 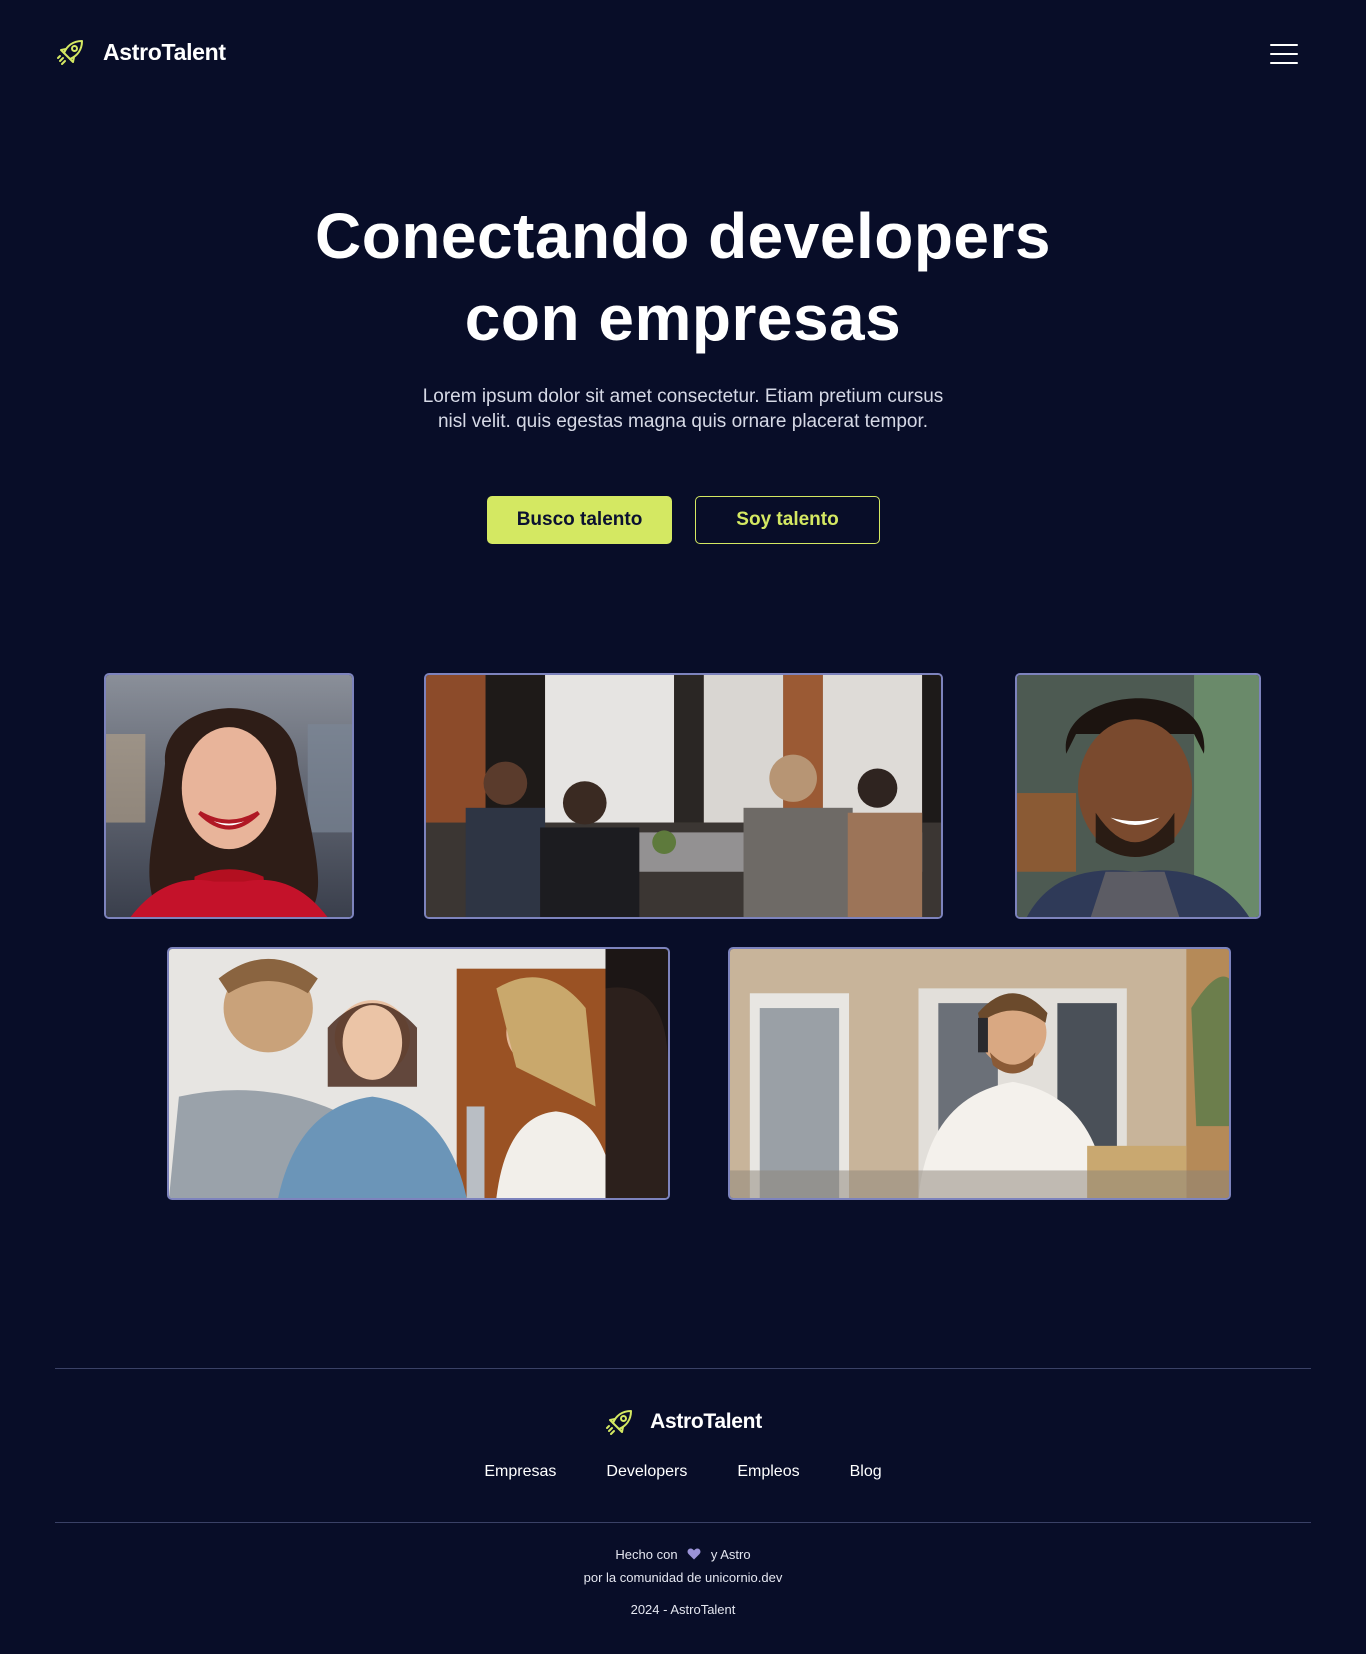 I want to click on soy-talento-button: Soy talento, so click(x=787, y=520).